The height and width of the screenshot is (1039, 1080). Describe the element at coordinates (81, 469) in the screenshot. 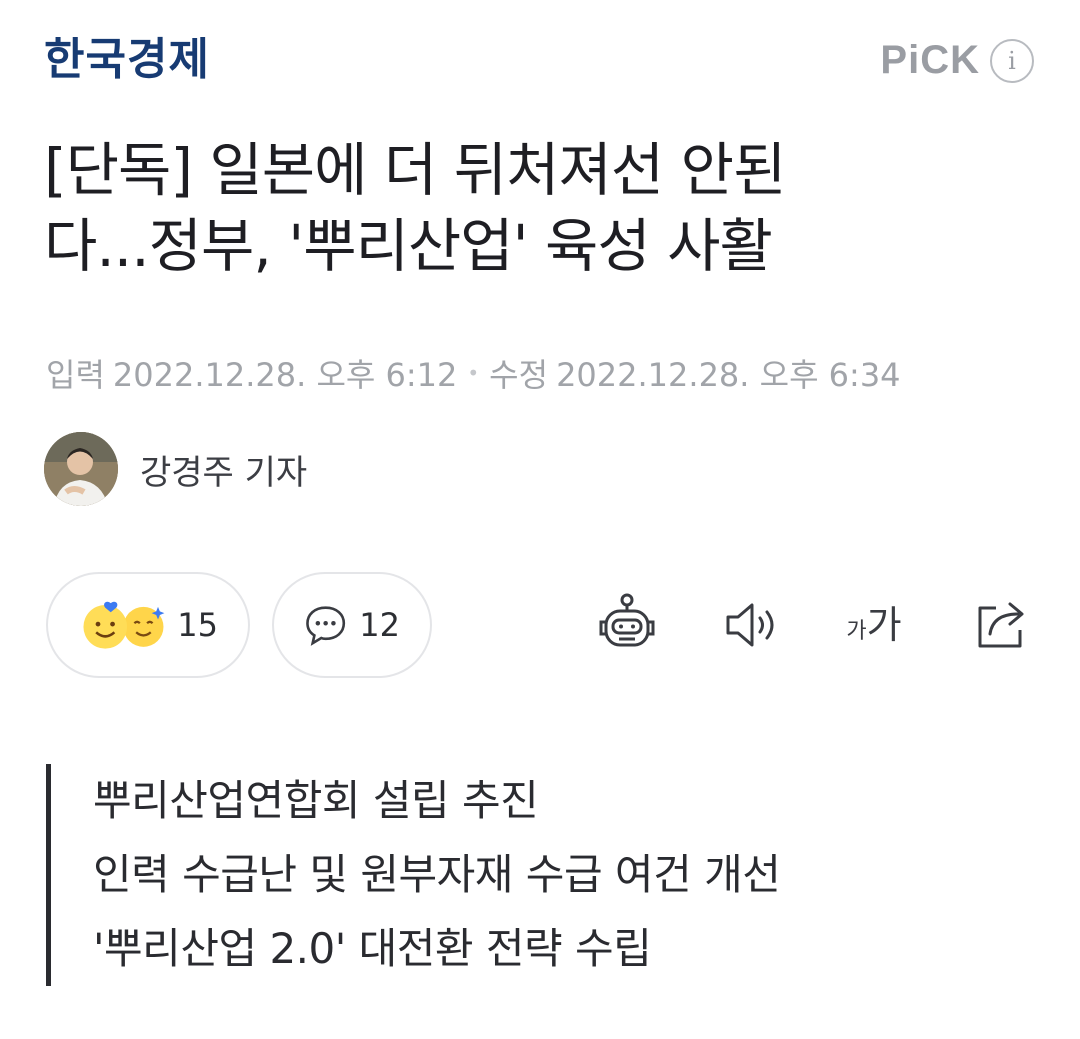

I see `author-avatar` at that location.